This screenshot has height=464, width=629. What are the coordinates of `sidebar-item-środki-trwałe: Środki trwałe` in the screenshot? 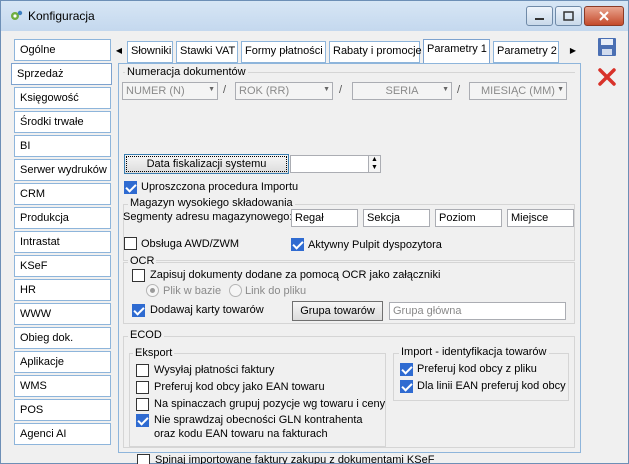 It's located at (62, 122).